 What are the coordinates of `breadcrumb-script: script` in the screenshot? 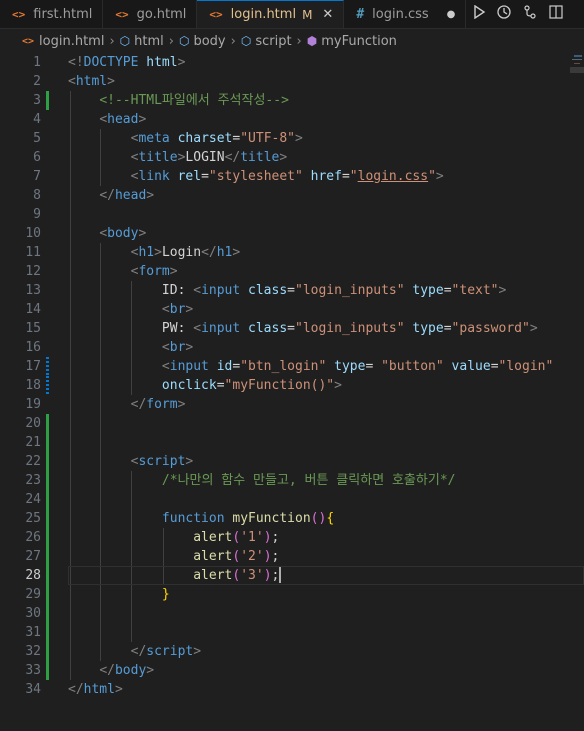 It's located at (273, 41).